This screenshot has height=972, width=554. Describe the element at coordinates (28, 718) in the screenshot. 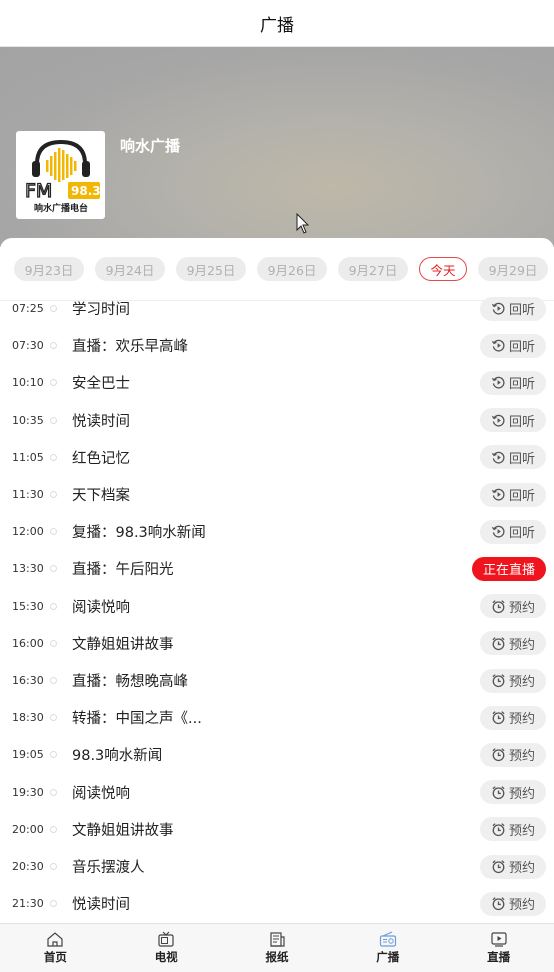

I see `program-time: 18:30` at that location.